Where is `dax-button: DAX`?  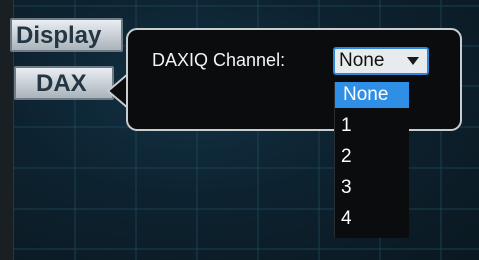
dax-button: DAX is located at coordinates (64, 83).